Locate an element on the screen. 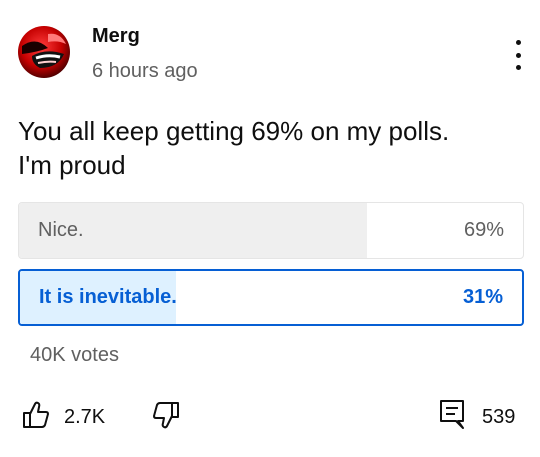 The height and width of the screenshot is (457, 540). poll-option-label: It is inevitable. is located at coordinates (108, 297).